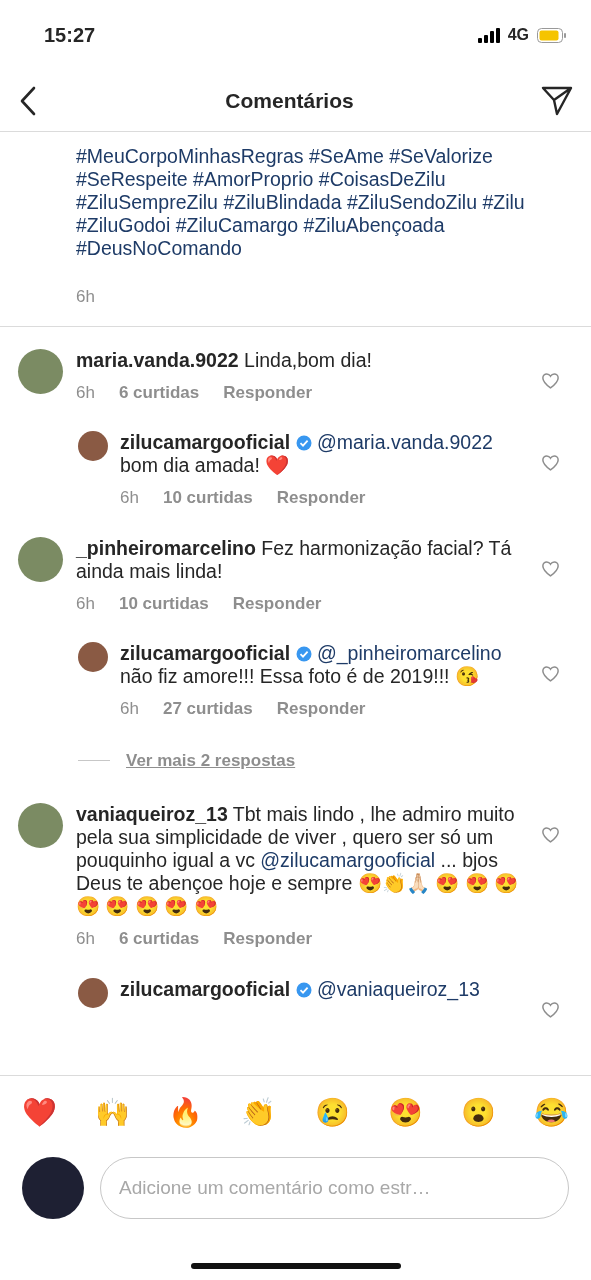 This screenshot has width=591, height=1280. Describe the element at coordinates (332, 1113) in the screenshot. I see `reaction-emoji: 😢` at that location.